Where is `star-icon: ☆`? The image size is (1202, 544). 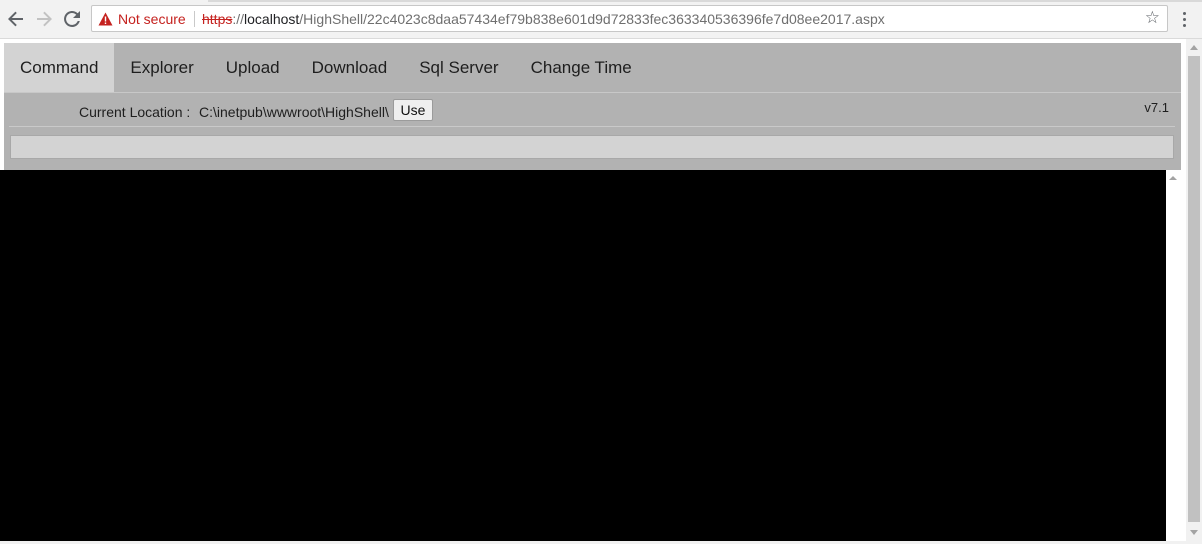
star-icon: ☆ is located at coordinates (1152, 18).